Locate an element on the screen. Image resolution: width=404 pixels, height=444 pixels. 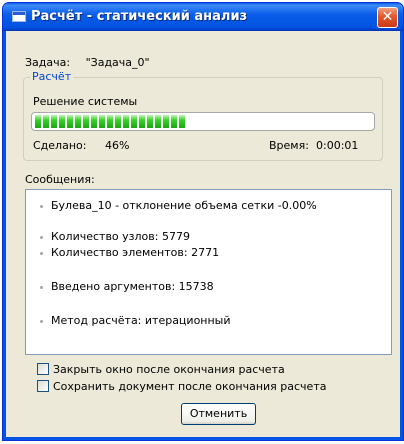
title-bar: Расчёт - статический анализ ✕ is located at coordinates (203, 17).